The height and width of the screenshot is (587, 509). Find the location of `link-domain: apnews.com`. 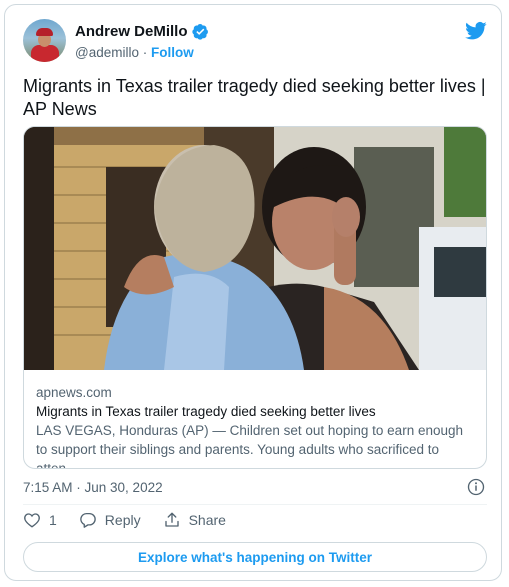

link-domain: apnews.com is located at coordinates (74, 392).